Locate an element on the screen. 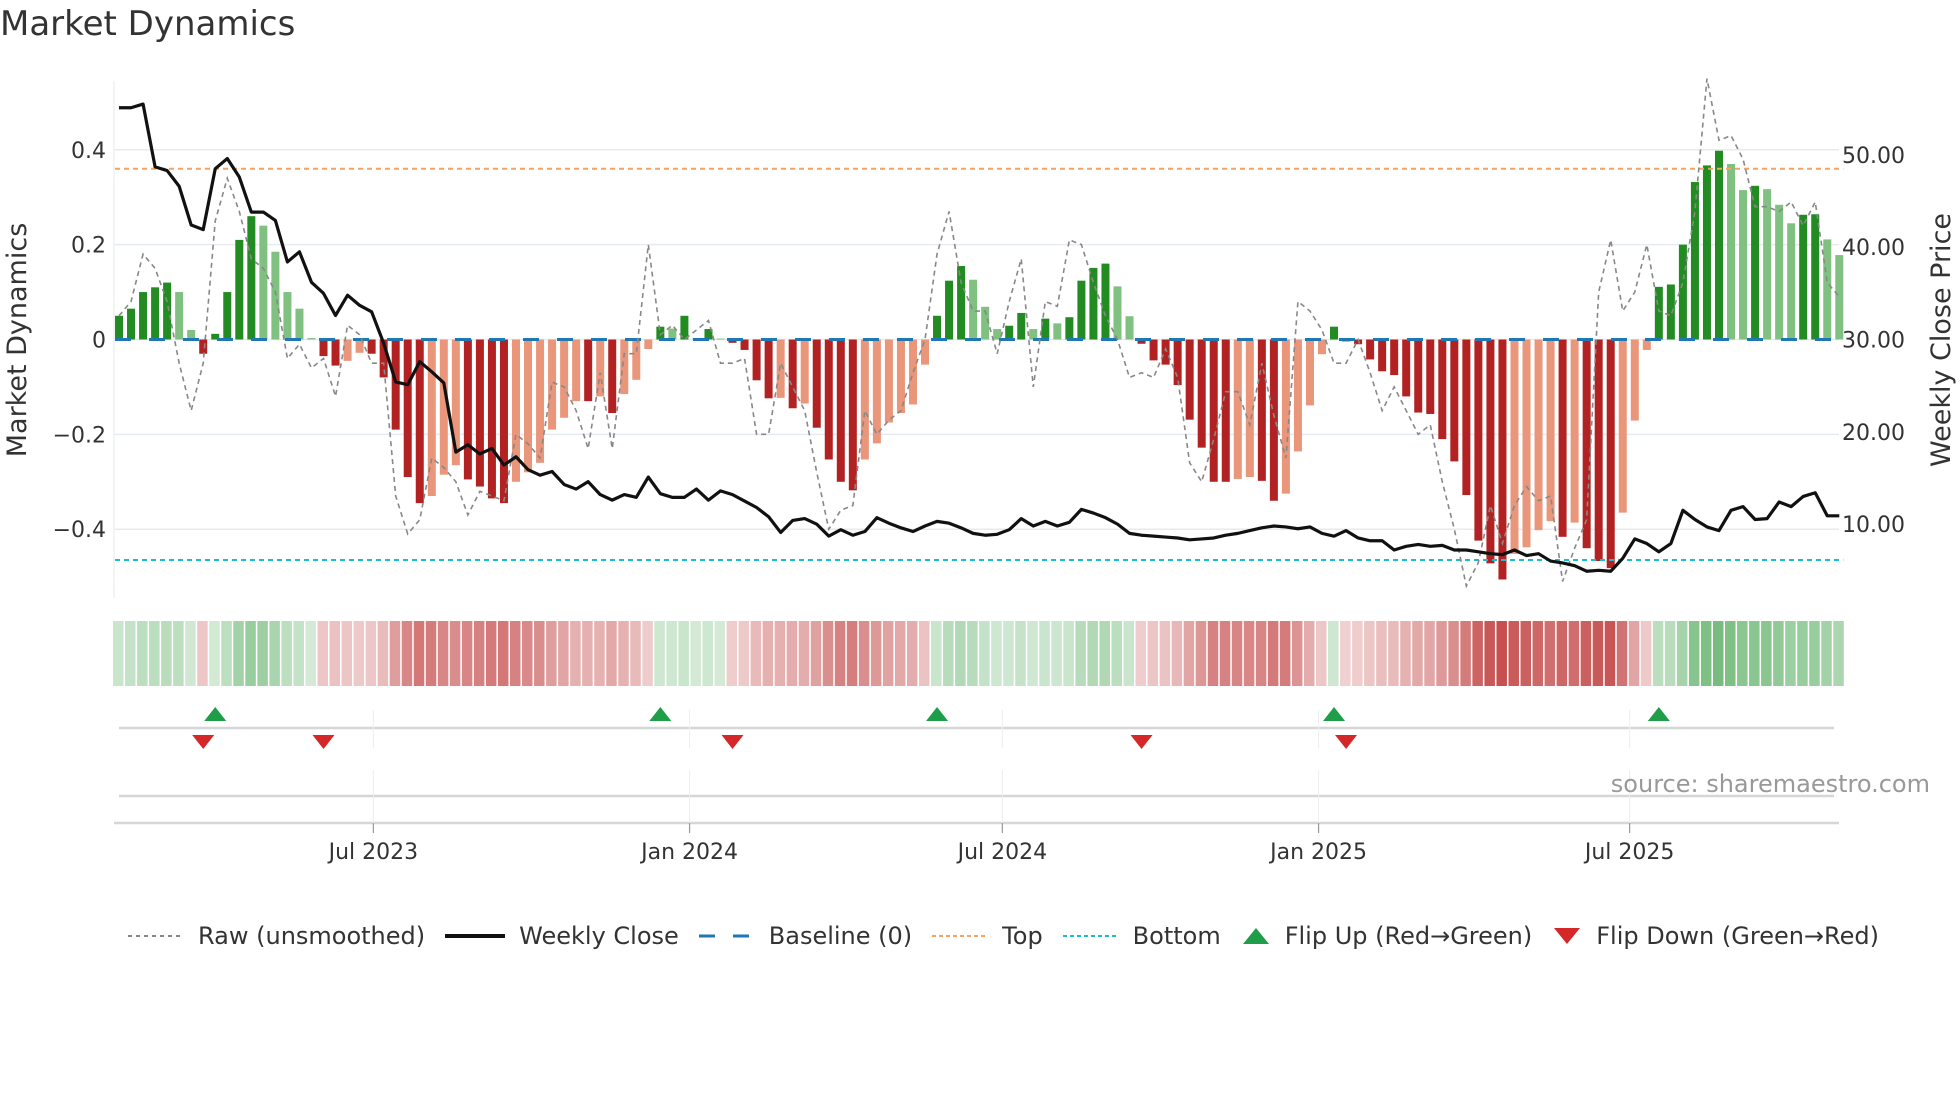  x-tick-label: Jan 2024 is located at coordinates (688, 852).